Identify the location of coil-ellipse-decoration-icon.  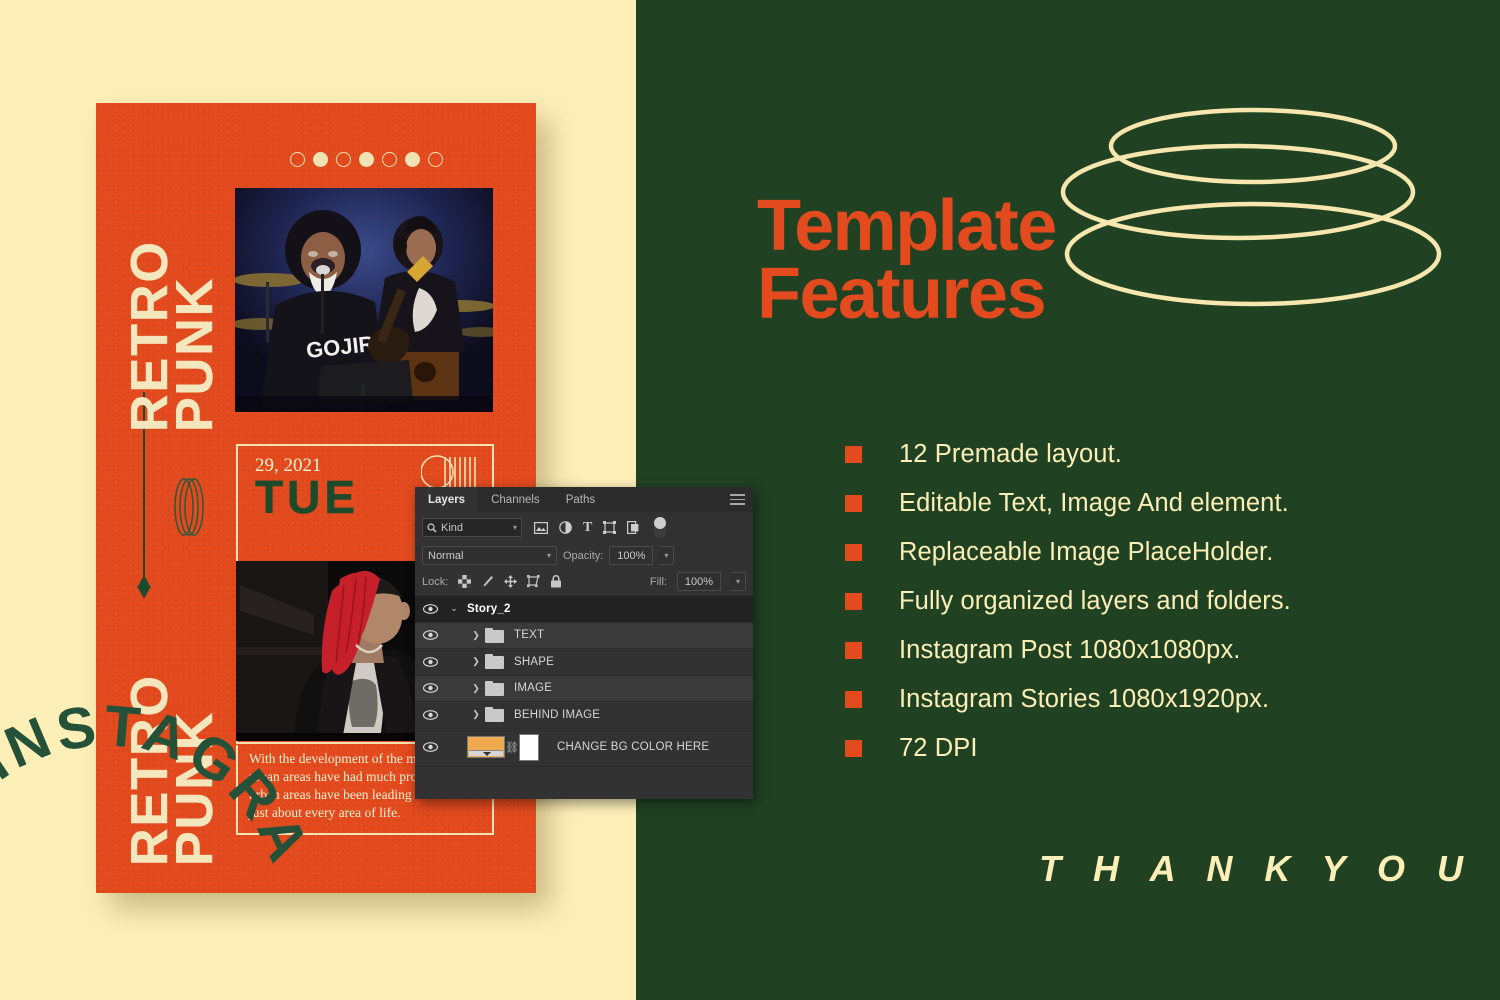
(1251, 207).